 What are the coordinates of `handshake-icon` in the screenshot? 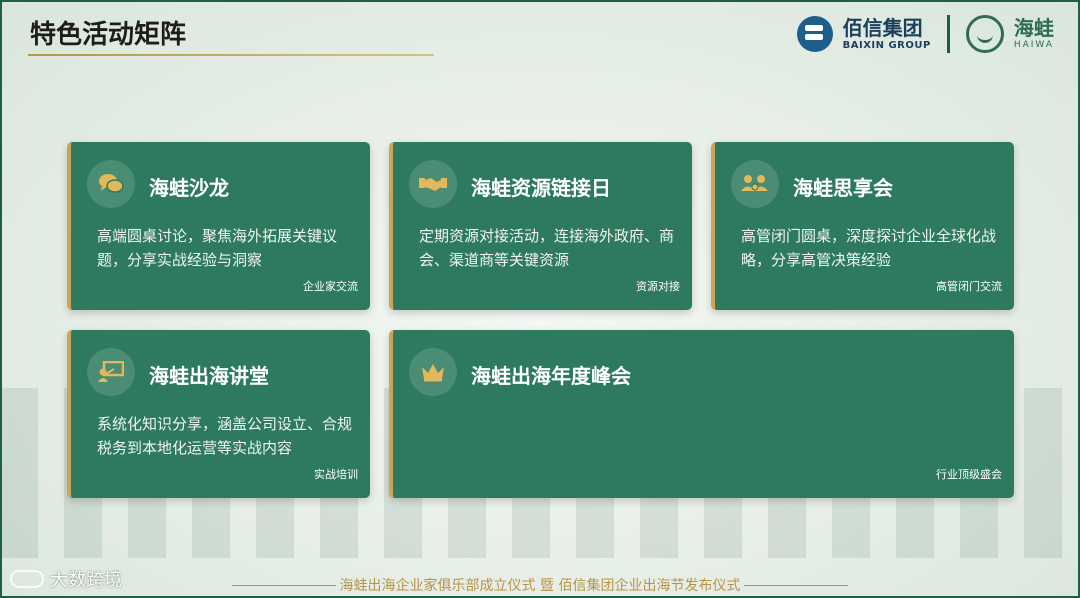 It's located at (433, 184).